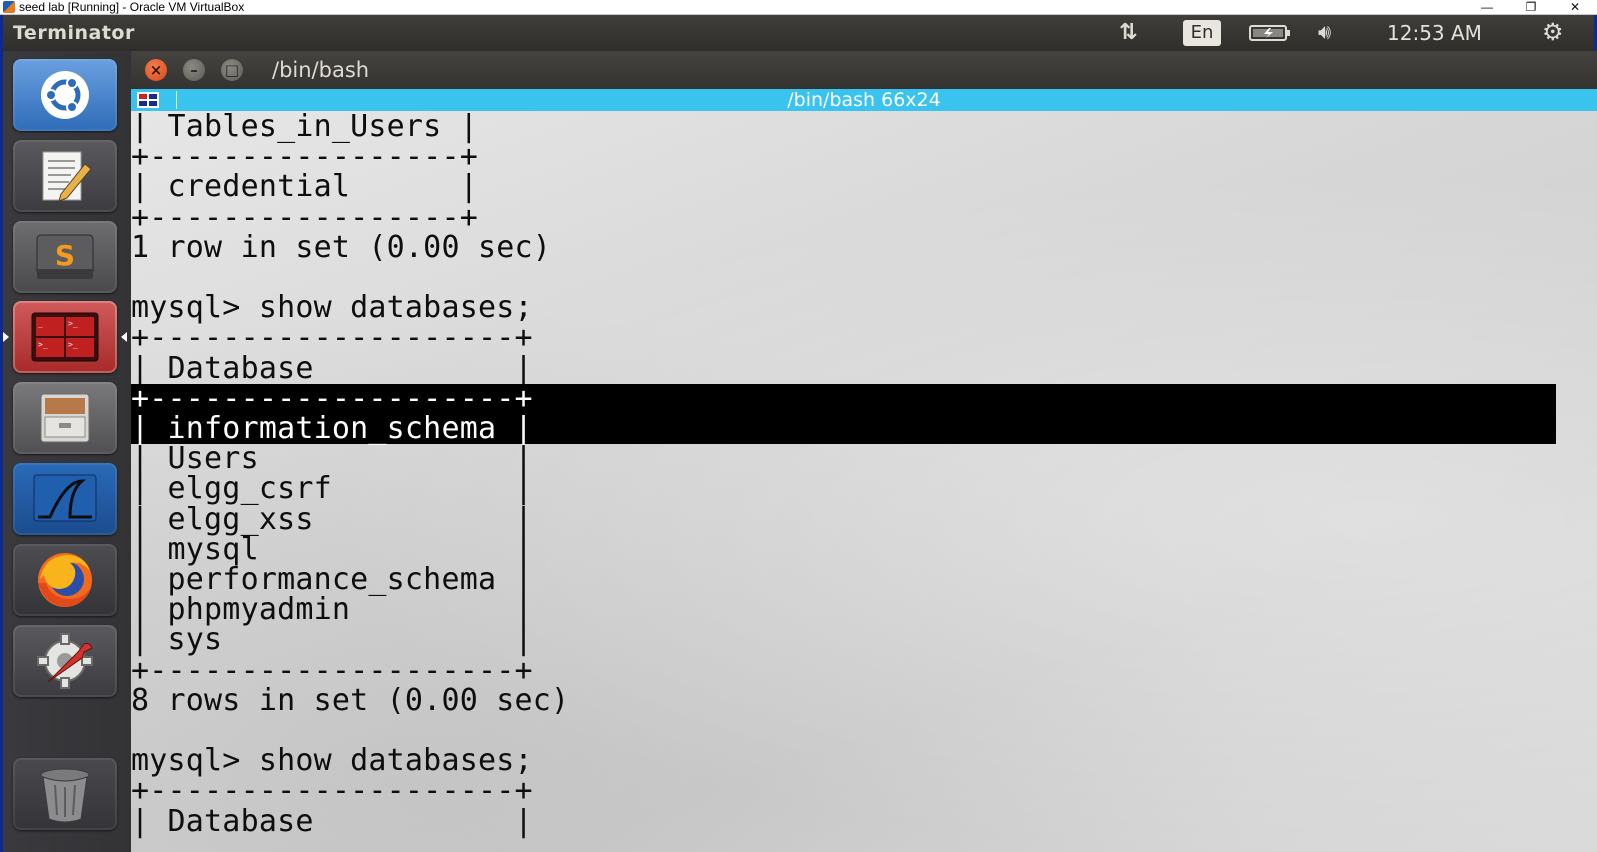 The height and width of the screenshot is (852, 1597). I want to click on terminal-line: | information_schema |, so click(843, 429).